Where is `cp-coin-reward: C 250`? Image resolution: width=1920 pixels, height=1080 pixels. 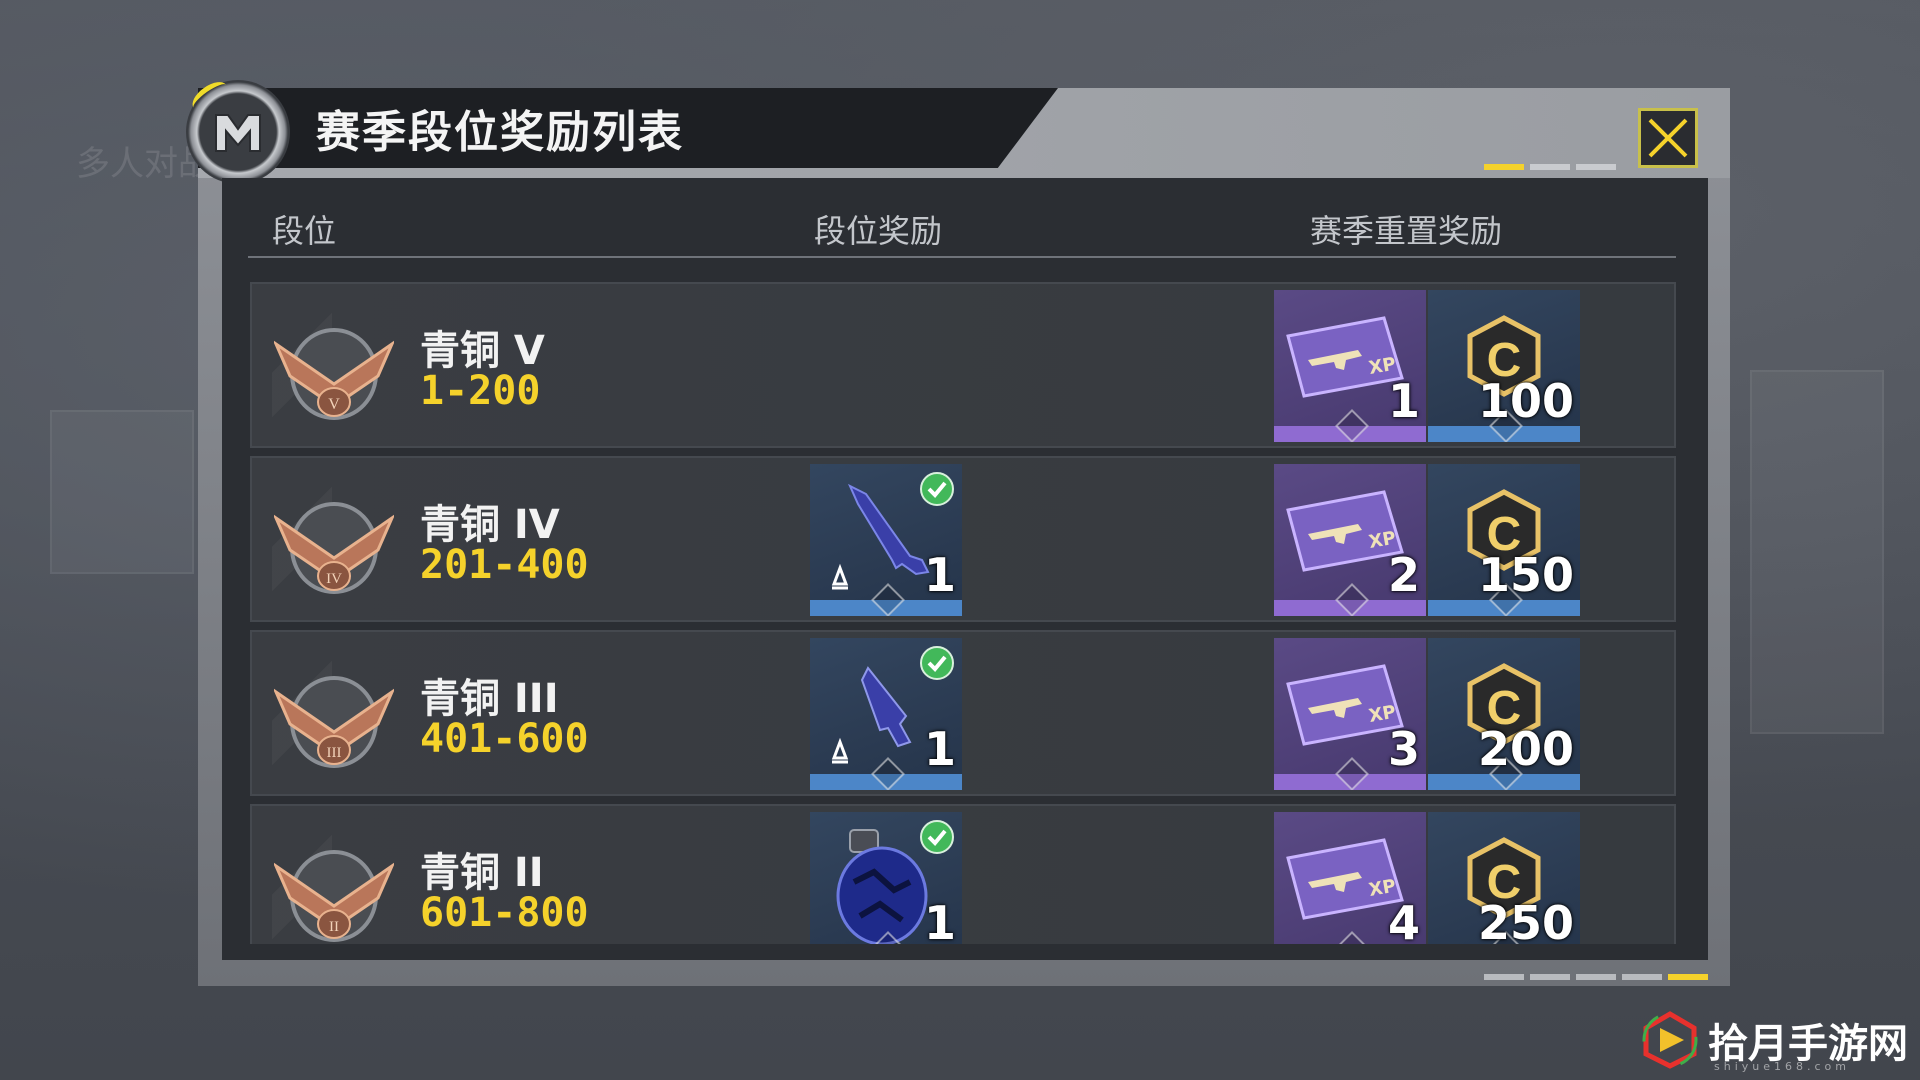 cp-coin-reward: C 250 is located at coordinates (1504, 878).